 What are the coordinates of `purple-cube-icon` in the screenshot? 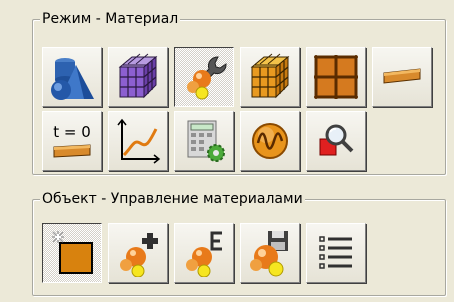 It's located at (138, 76).